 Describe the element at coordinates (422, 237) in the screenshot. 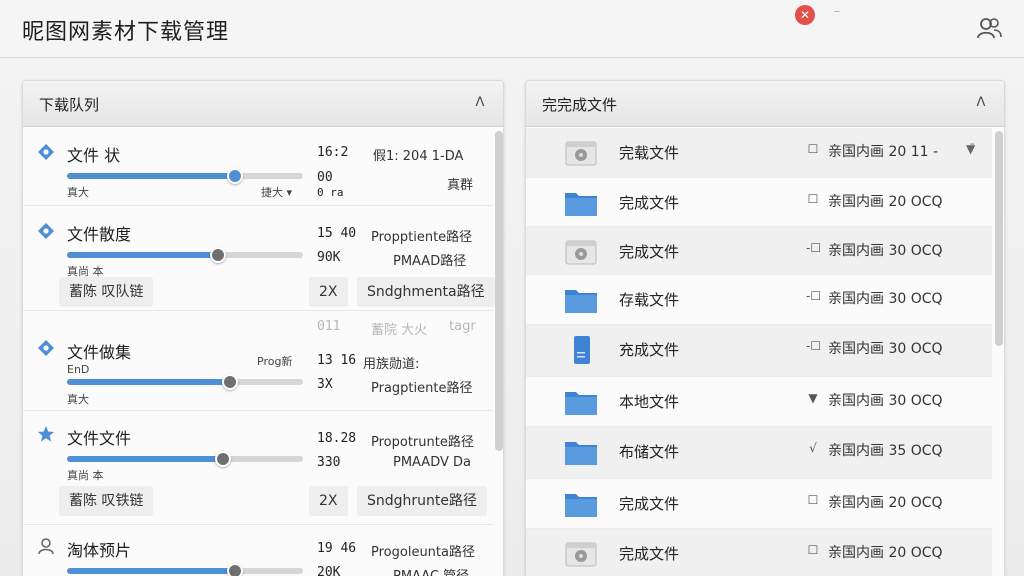

I see `queue-item-path: Propptiente路径` at that location.